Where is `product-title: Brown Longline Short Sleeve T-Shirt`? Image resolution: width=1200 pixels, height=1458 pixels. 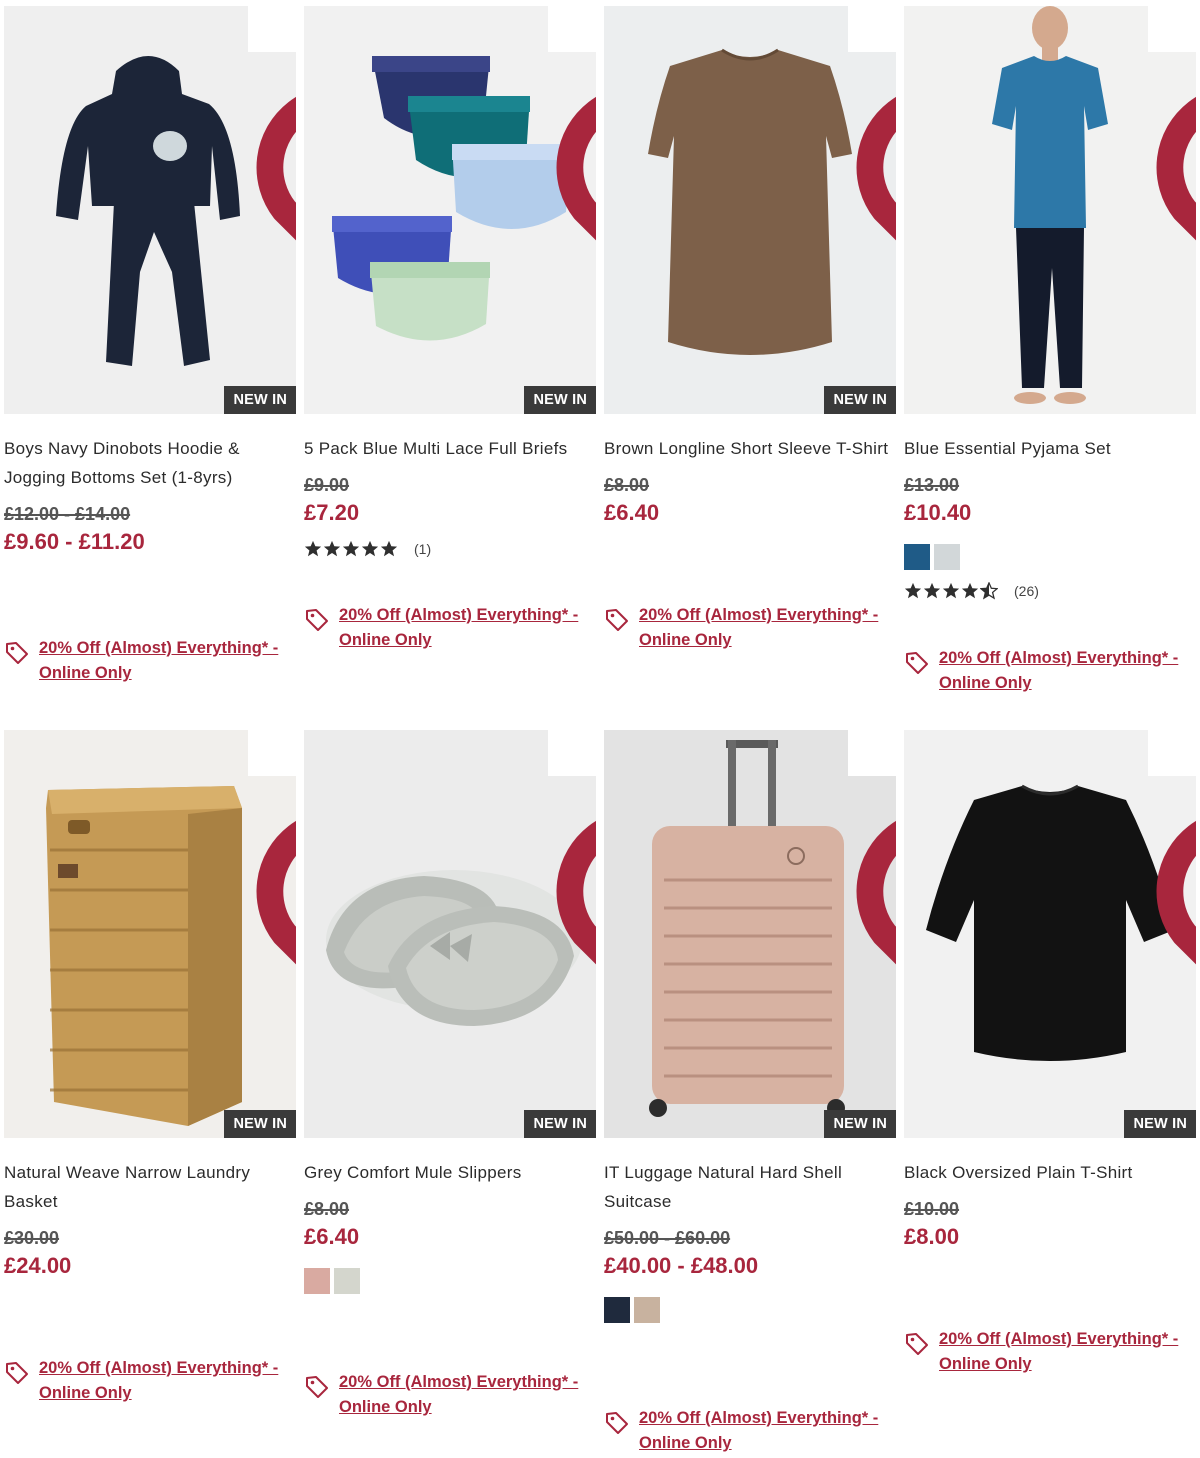 product-title: Brown Longline Short Sleeve T-Shirt is located at coordinates (750, 448).